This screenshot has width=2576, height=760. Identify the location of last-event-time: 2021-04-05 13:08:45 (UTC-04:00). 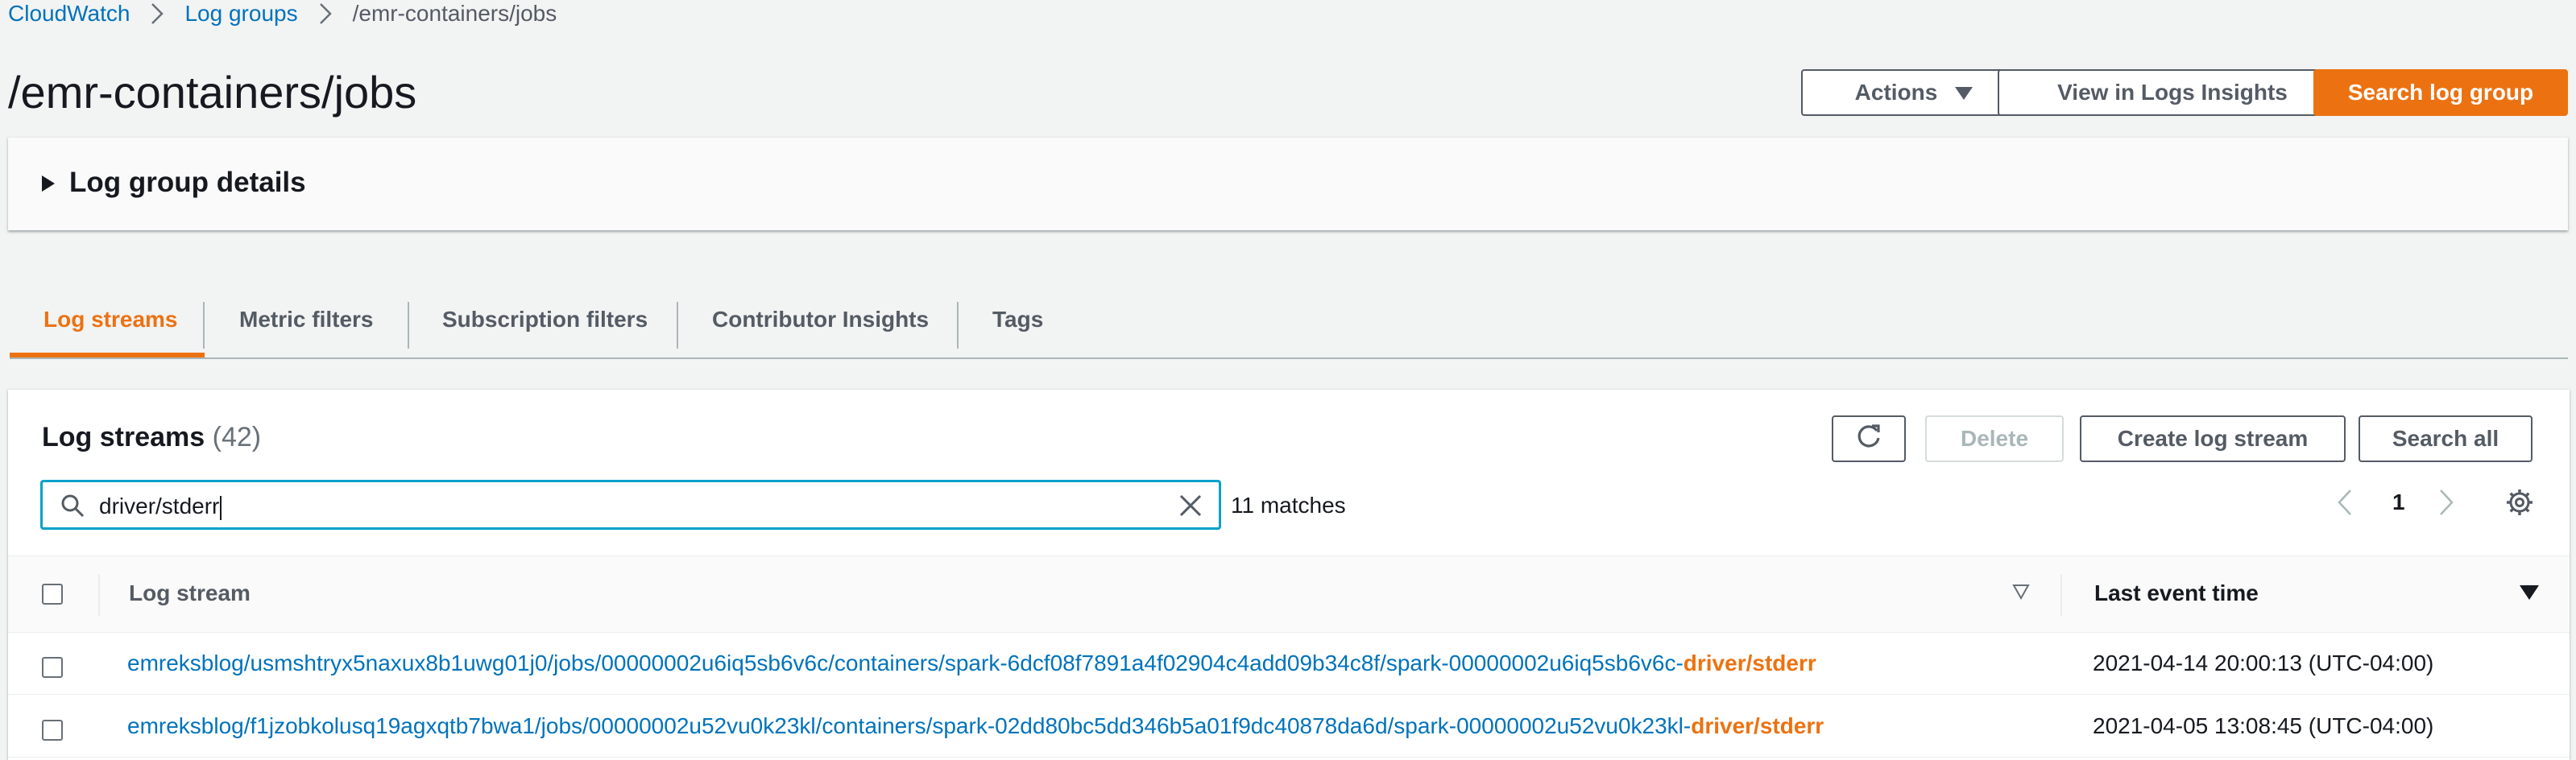
(2263, 725).